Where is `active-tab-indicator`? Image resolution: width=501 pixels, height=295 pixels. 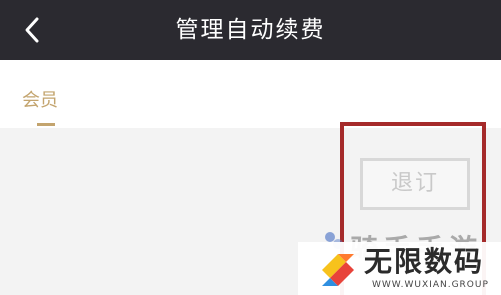 active-tab-indicator is located at coordinates (46, 124).